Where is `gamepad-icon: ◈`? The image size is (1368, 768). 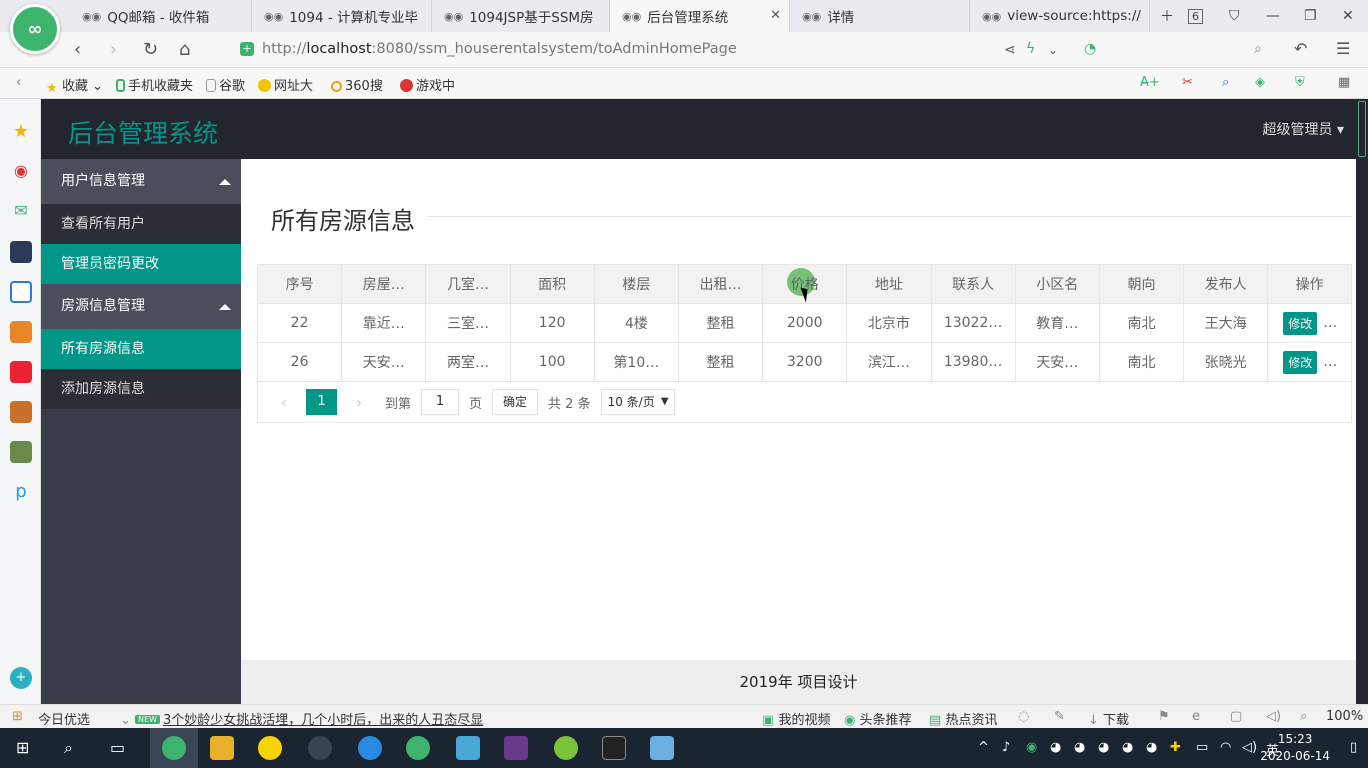
gamepad-icon: ◈ is located at coordinates (1260, 82).